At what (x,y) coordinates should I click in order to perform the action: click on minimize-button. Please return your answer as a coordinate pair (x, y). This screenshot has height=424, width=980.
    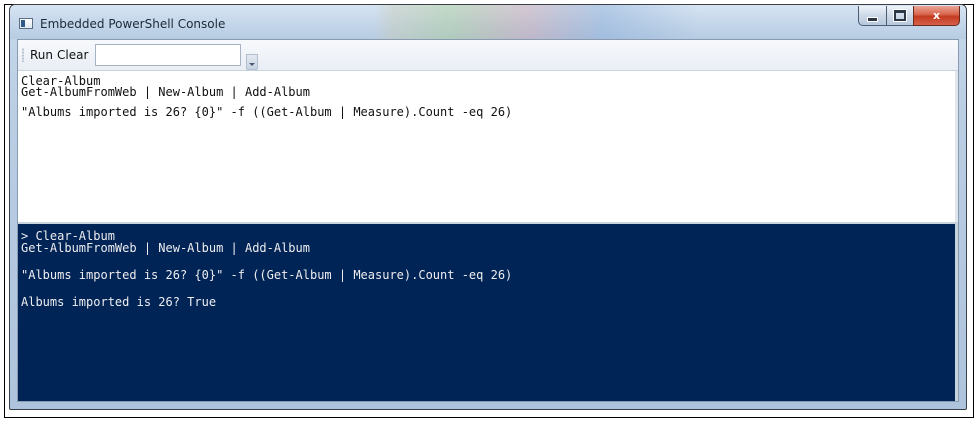
    Looking at the image, I should click on (872, 16).